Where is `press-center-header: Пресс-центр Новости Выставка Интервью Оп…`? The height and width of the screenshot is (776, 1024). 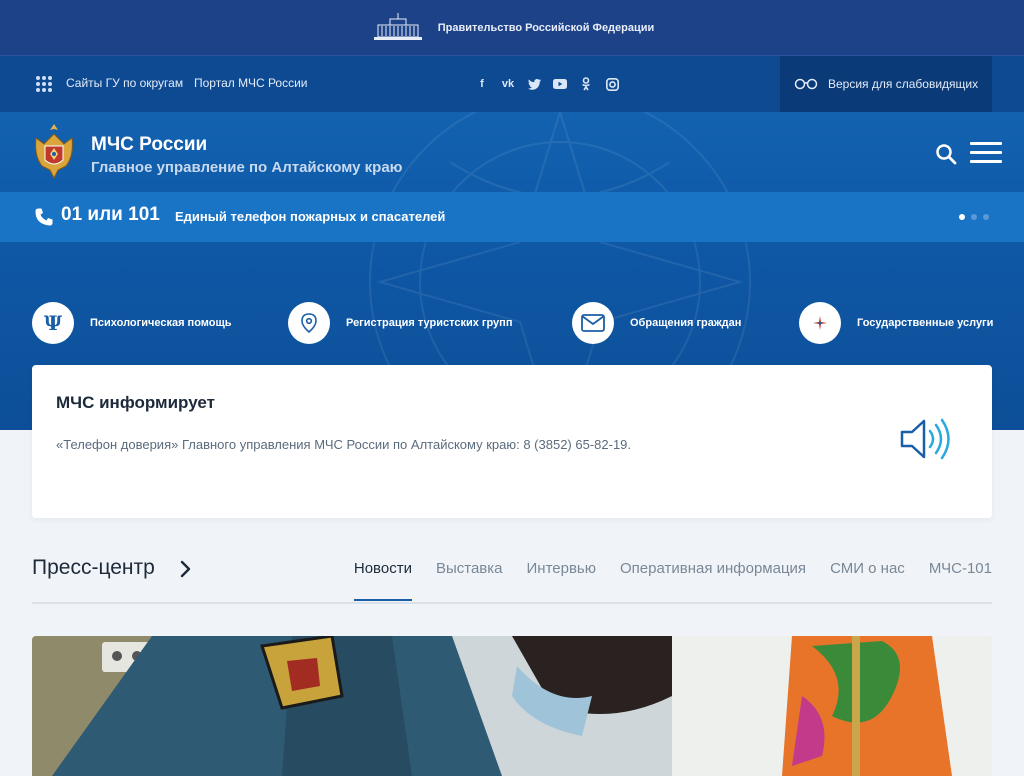
press-center-header: Пресс-центр Новости Выставка Интервью Оп… is located at coordinates (512, 572).